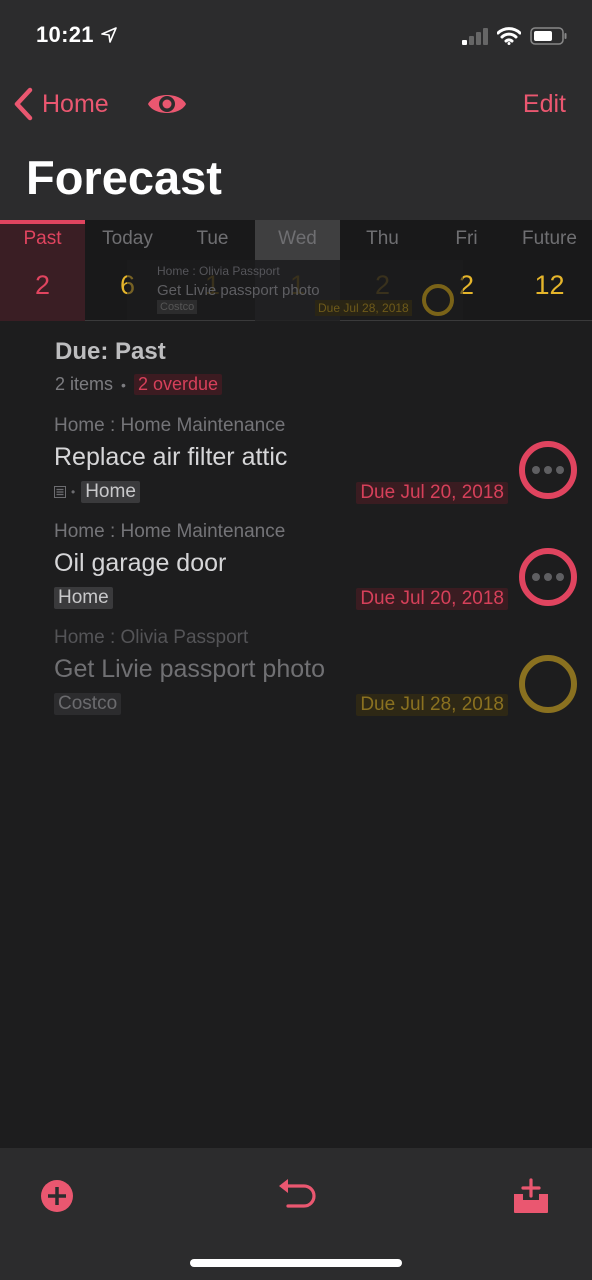 The width and height of the screenshot is (592, 1280). What do you see at coordinates (167, 104) in the screenshot?
I see `eye-icon` at bounding box center [167, 104].